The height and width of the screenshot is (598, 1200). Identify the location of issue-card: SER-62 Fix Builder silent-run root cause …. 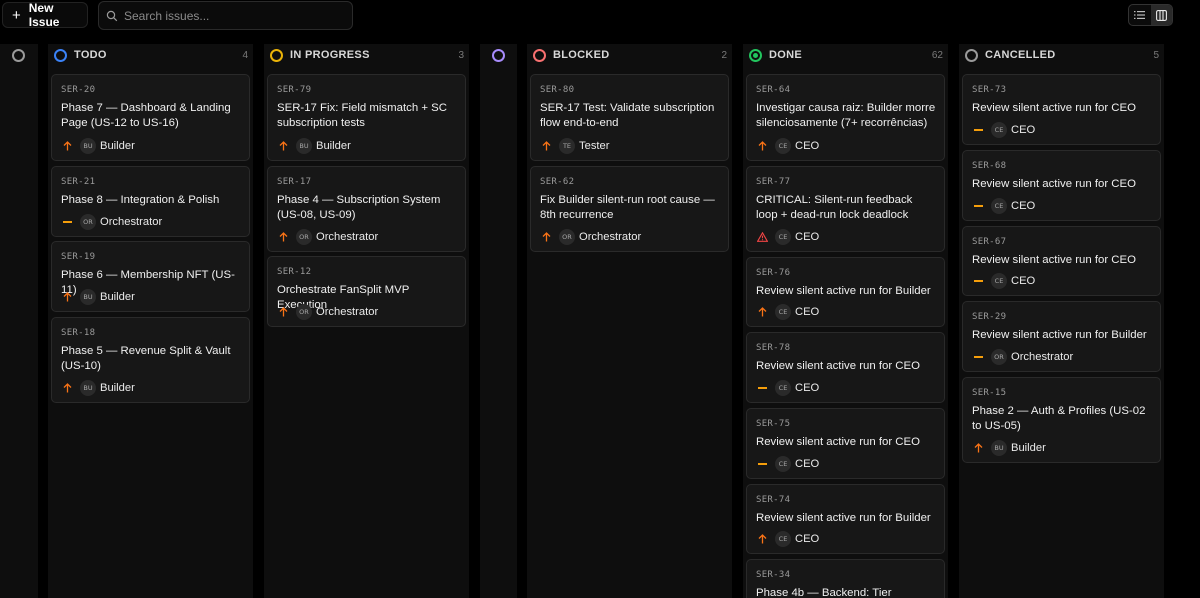
(629, 209).